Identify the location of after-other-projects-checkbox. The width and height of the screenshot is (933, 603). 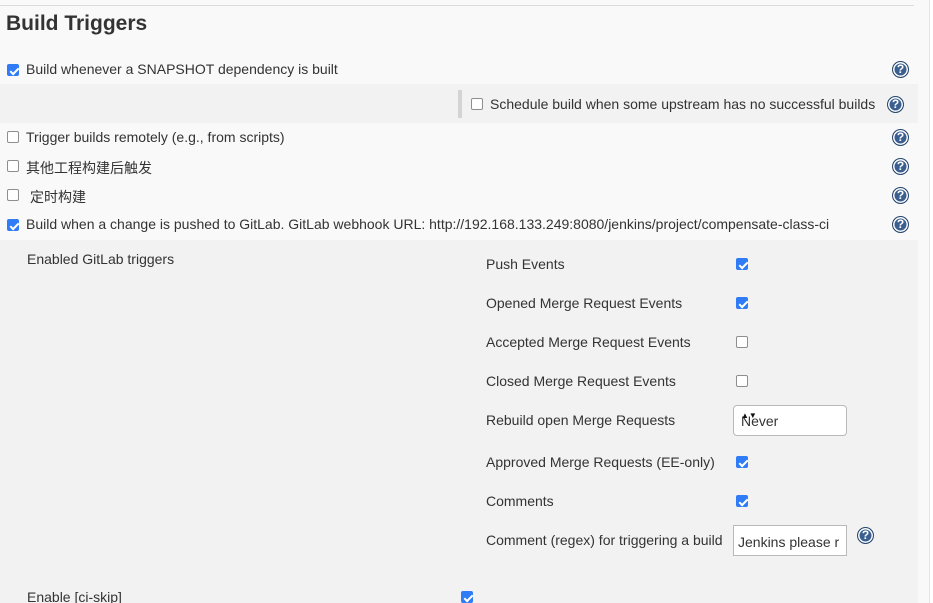
(13, 166).